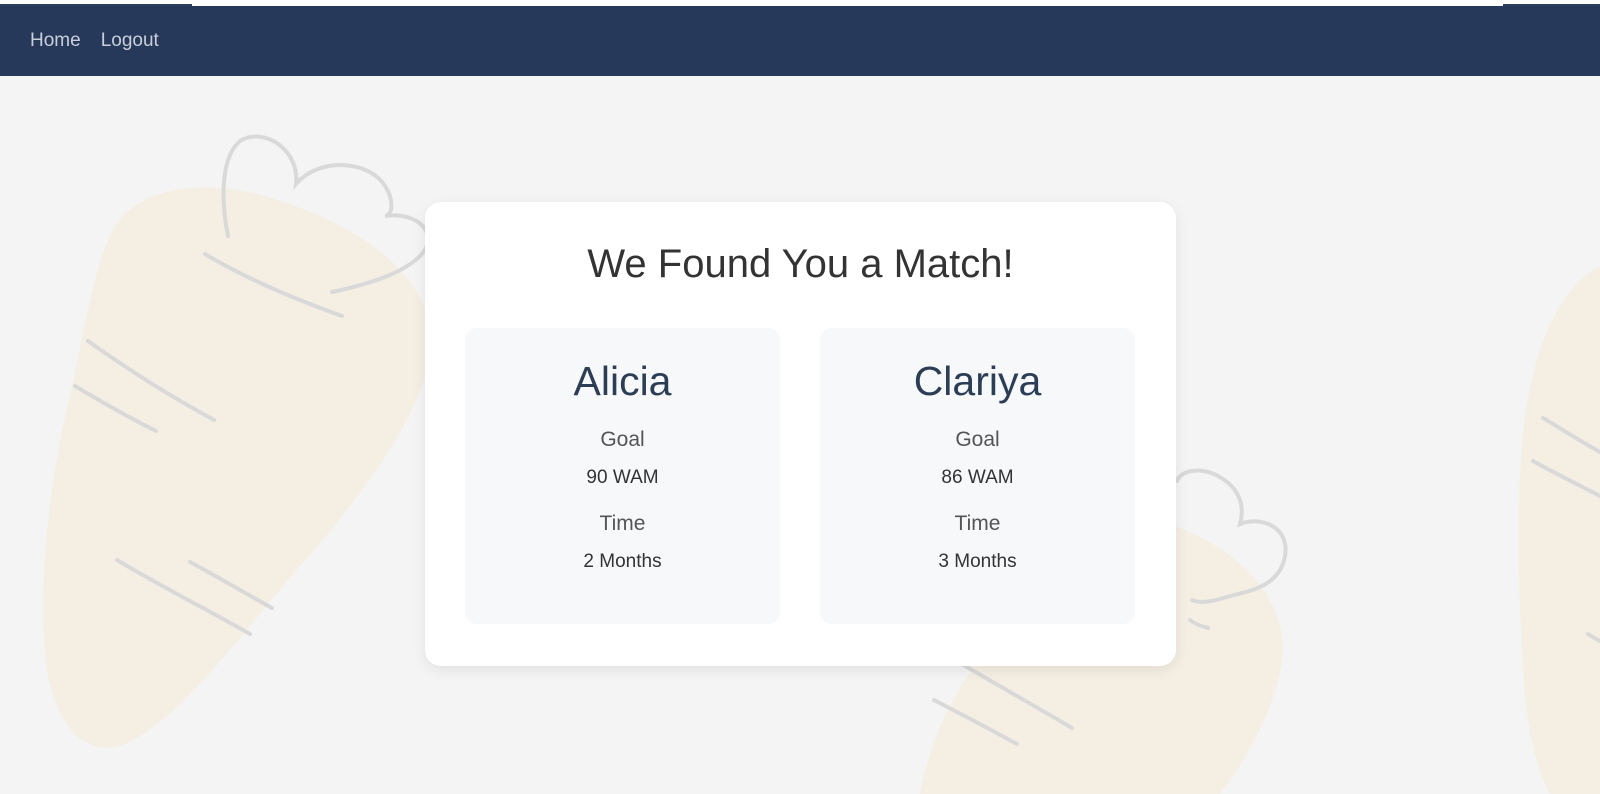  What do you see at coordinates (622, 381) in the screenshot?
I see `person-name: Alicia` at bounding box center [622, 381].